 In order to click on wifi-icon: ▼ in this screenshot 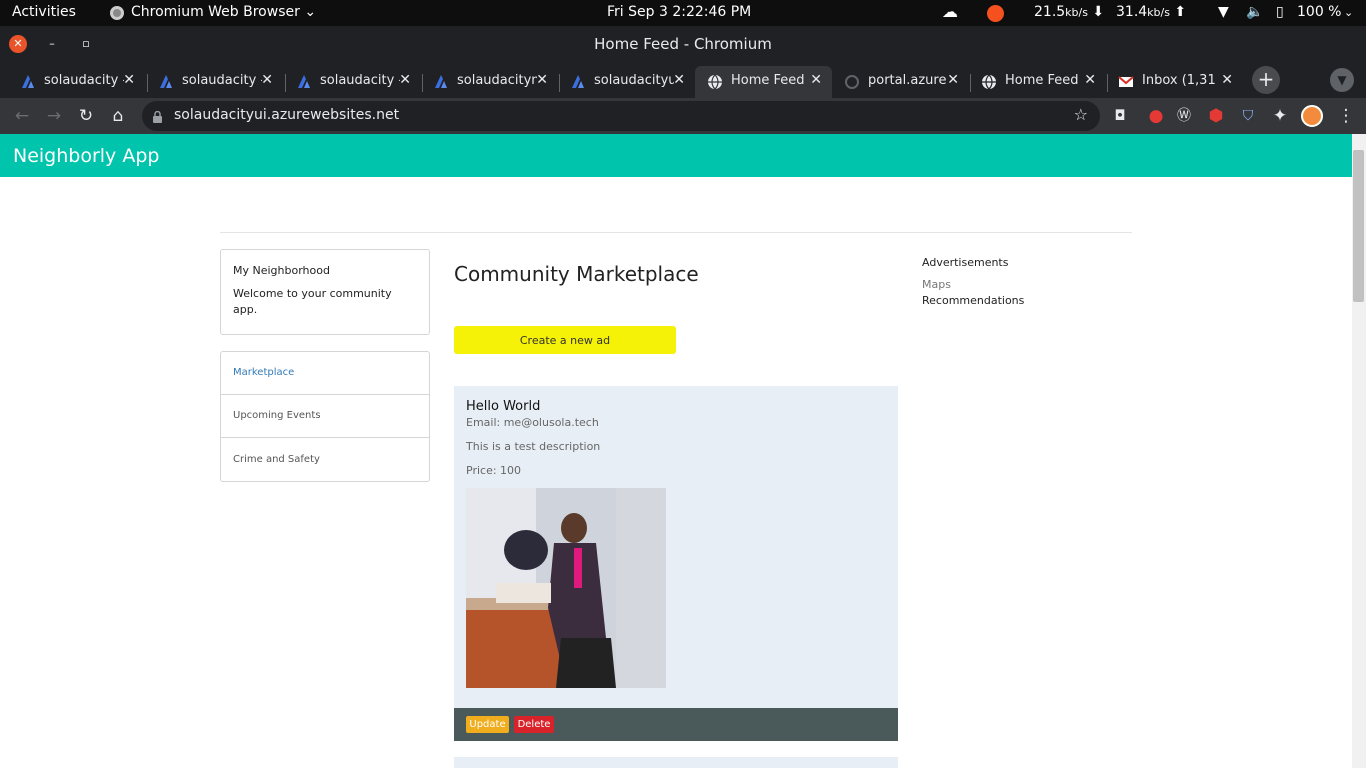, I will do `click(1223, 12)`.